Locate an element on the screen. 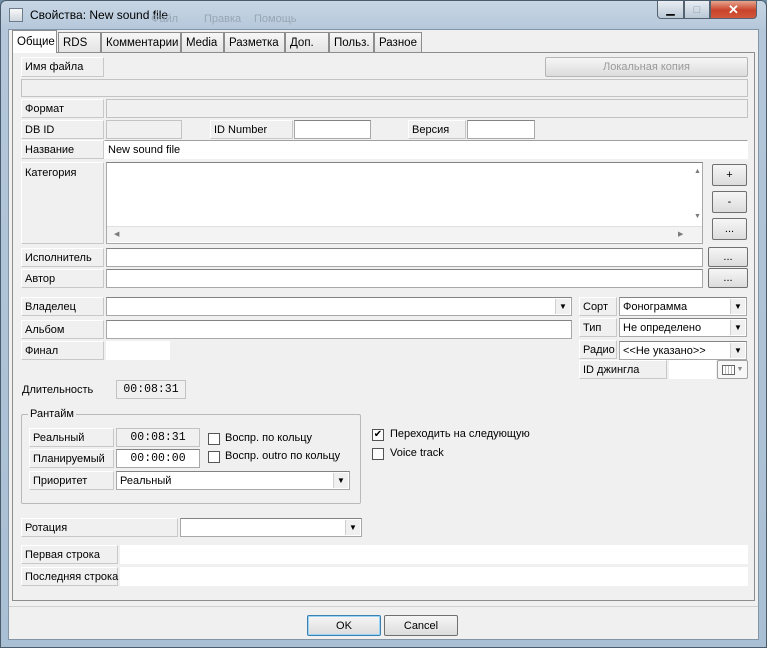 This screenshot has height=648, width=767. background-menu-item: Помощь is located at coordinates (275, 19).